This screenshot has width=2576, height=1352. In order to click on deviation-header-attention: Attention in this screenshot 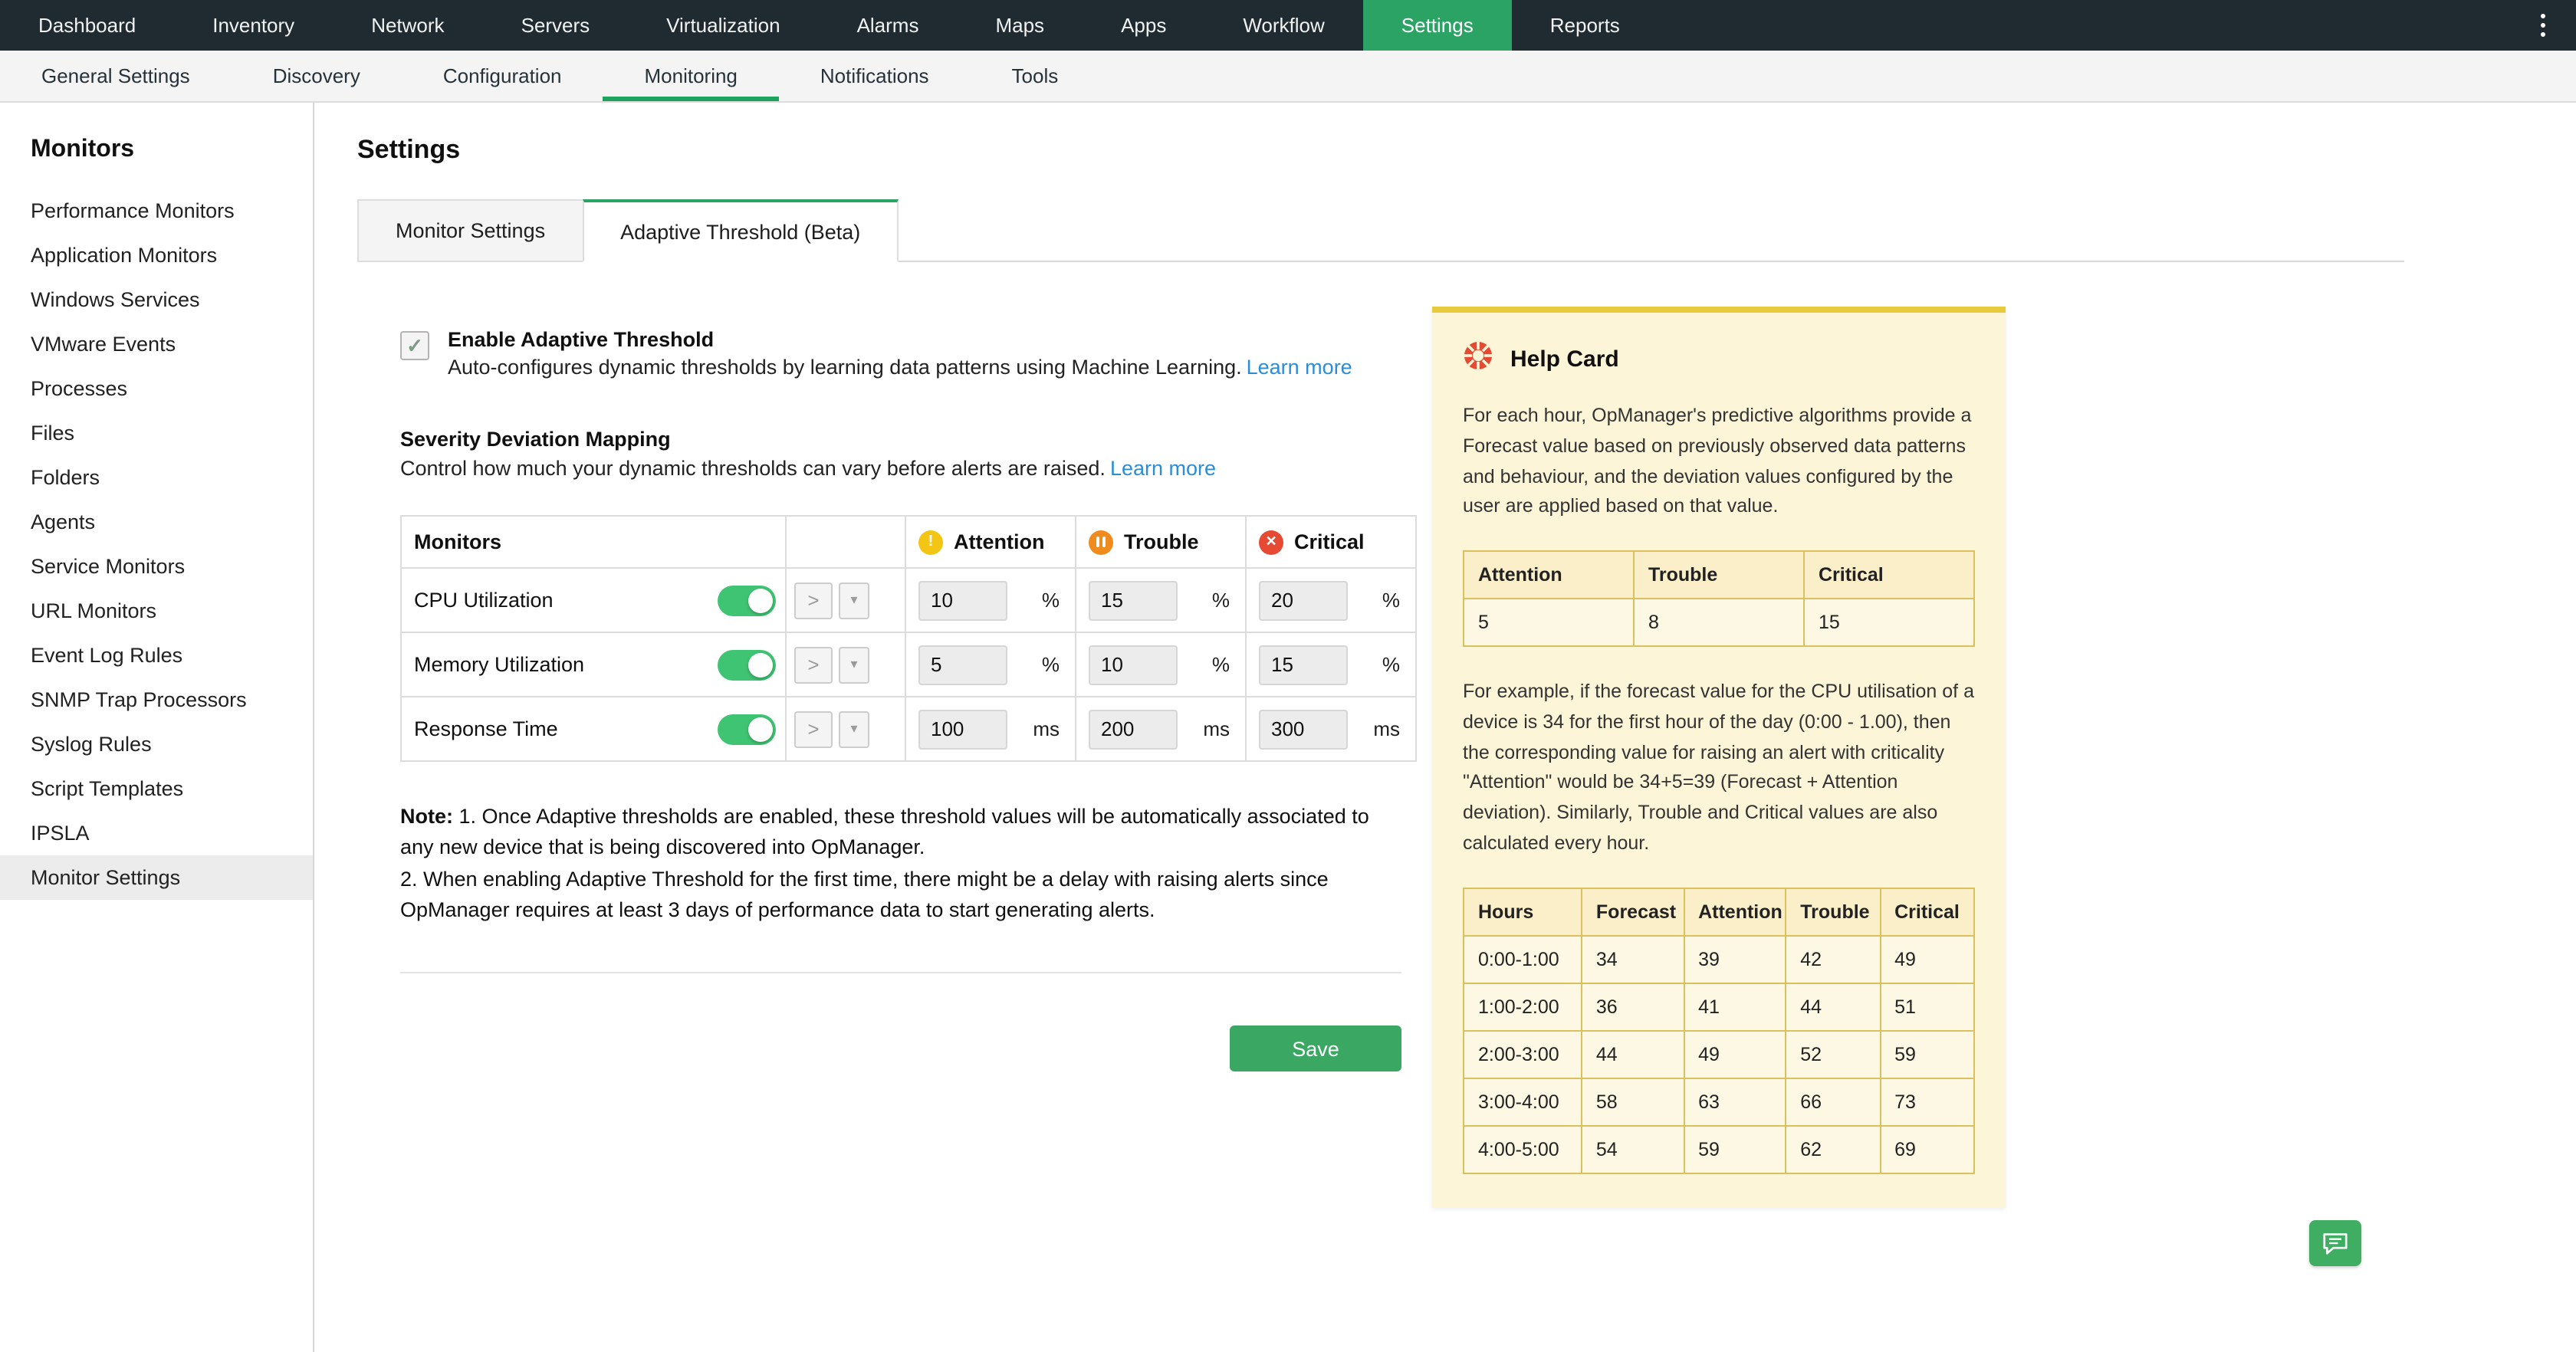, I will do `click(1549, 574)`.